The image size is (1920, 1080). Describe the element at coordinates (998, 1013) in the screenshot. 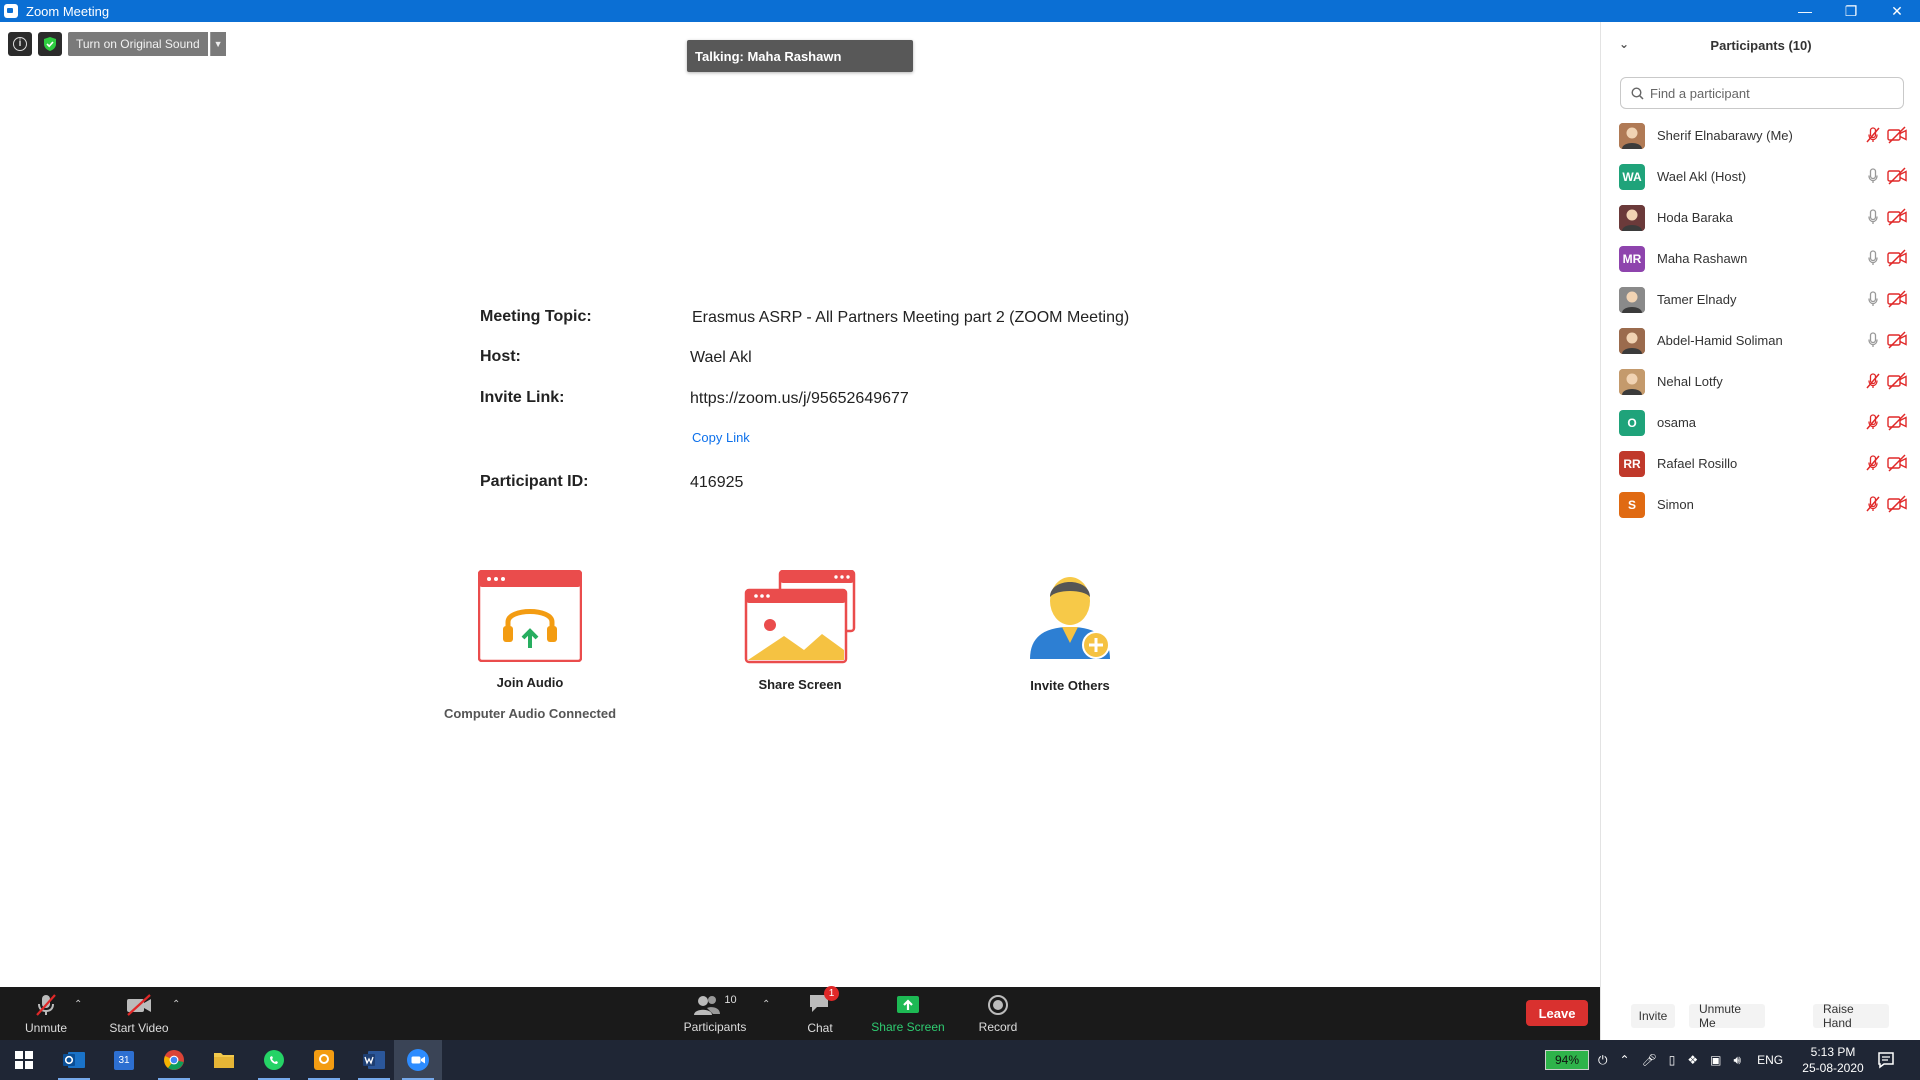

I see `record-button: Record` at that location.